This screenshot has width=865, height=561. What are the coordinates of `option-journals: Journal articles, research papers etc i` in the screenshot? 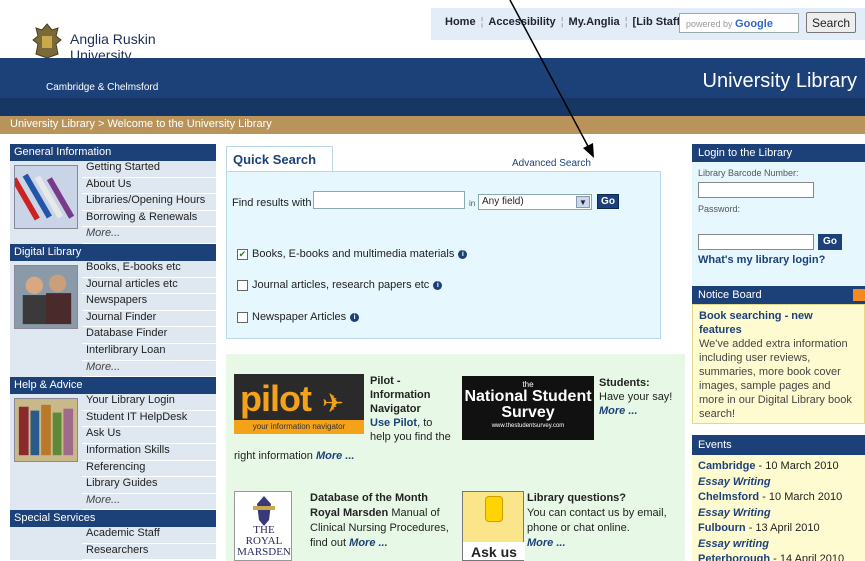 It's located at (340, 285).